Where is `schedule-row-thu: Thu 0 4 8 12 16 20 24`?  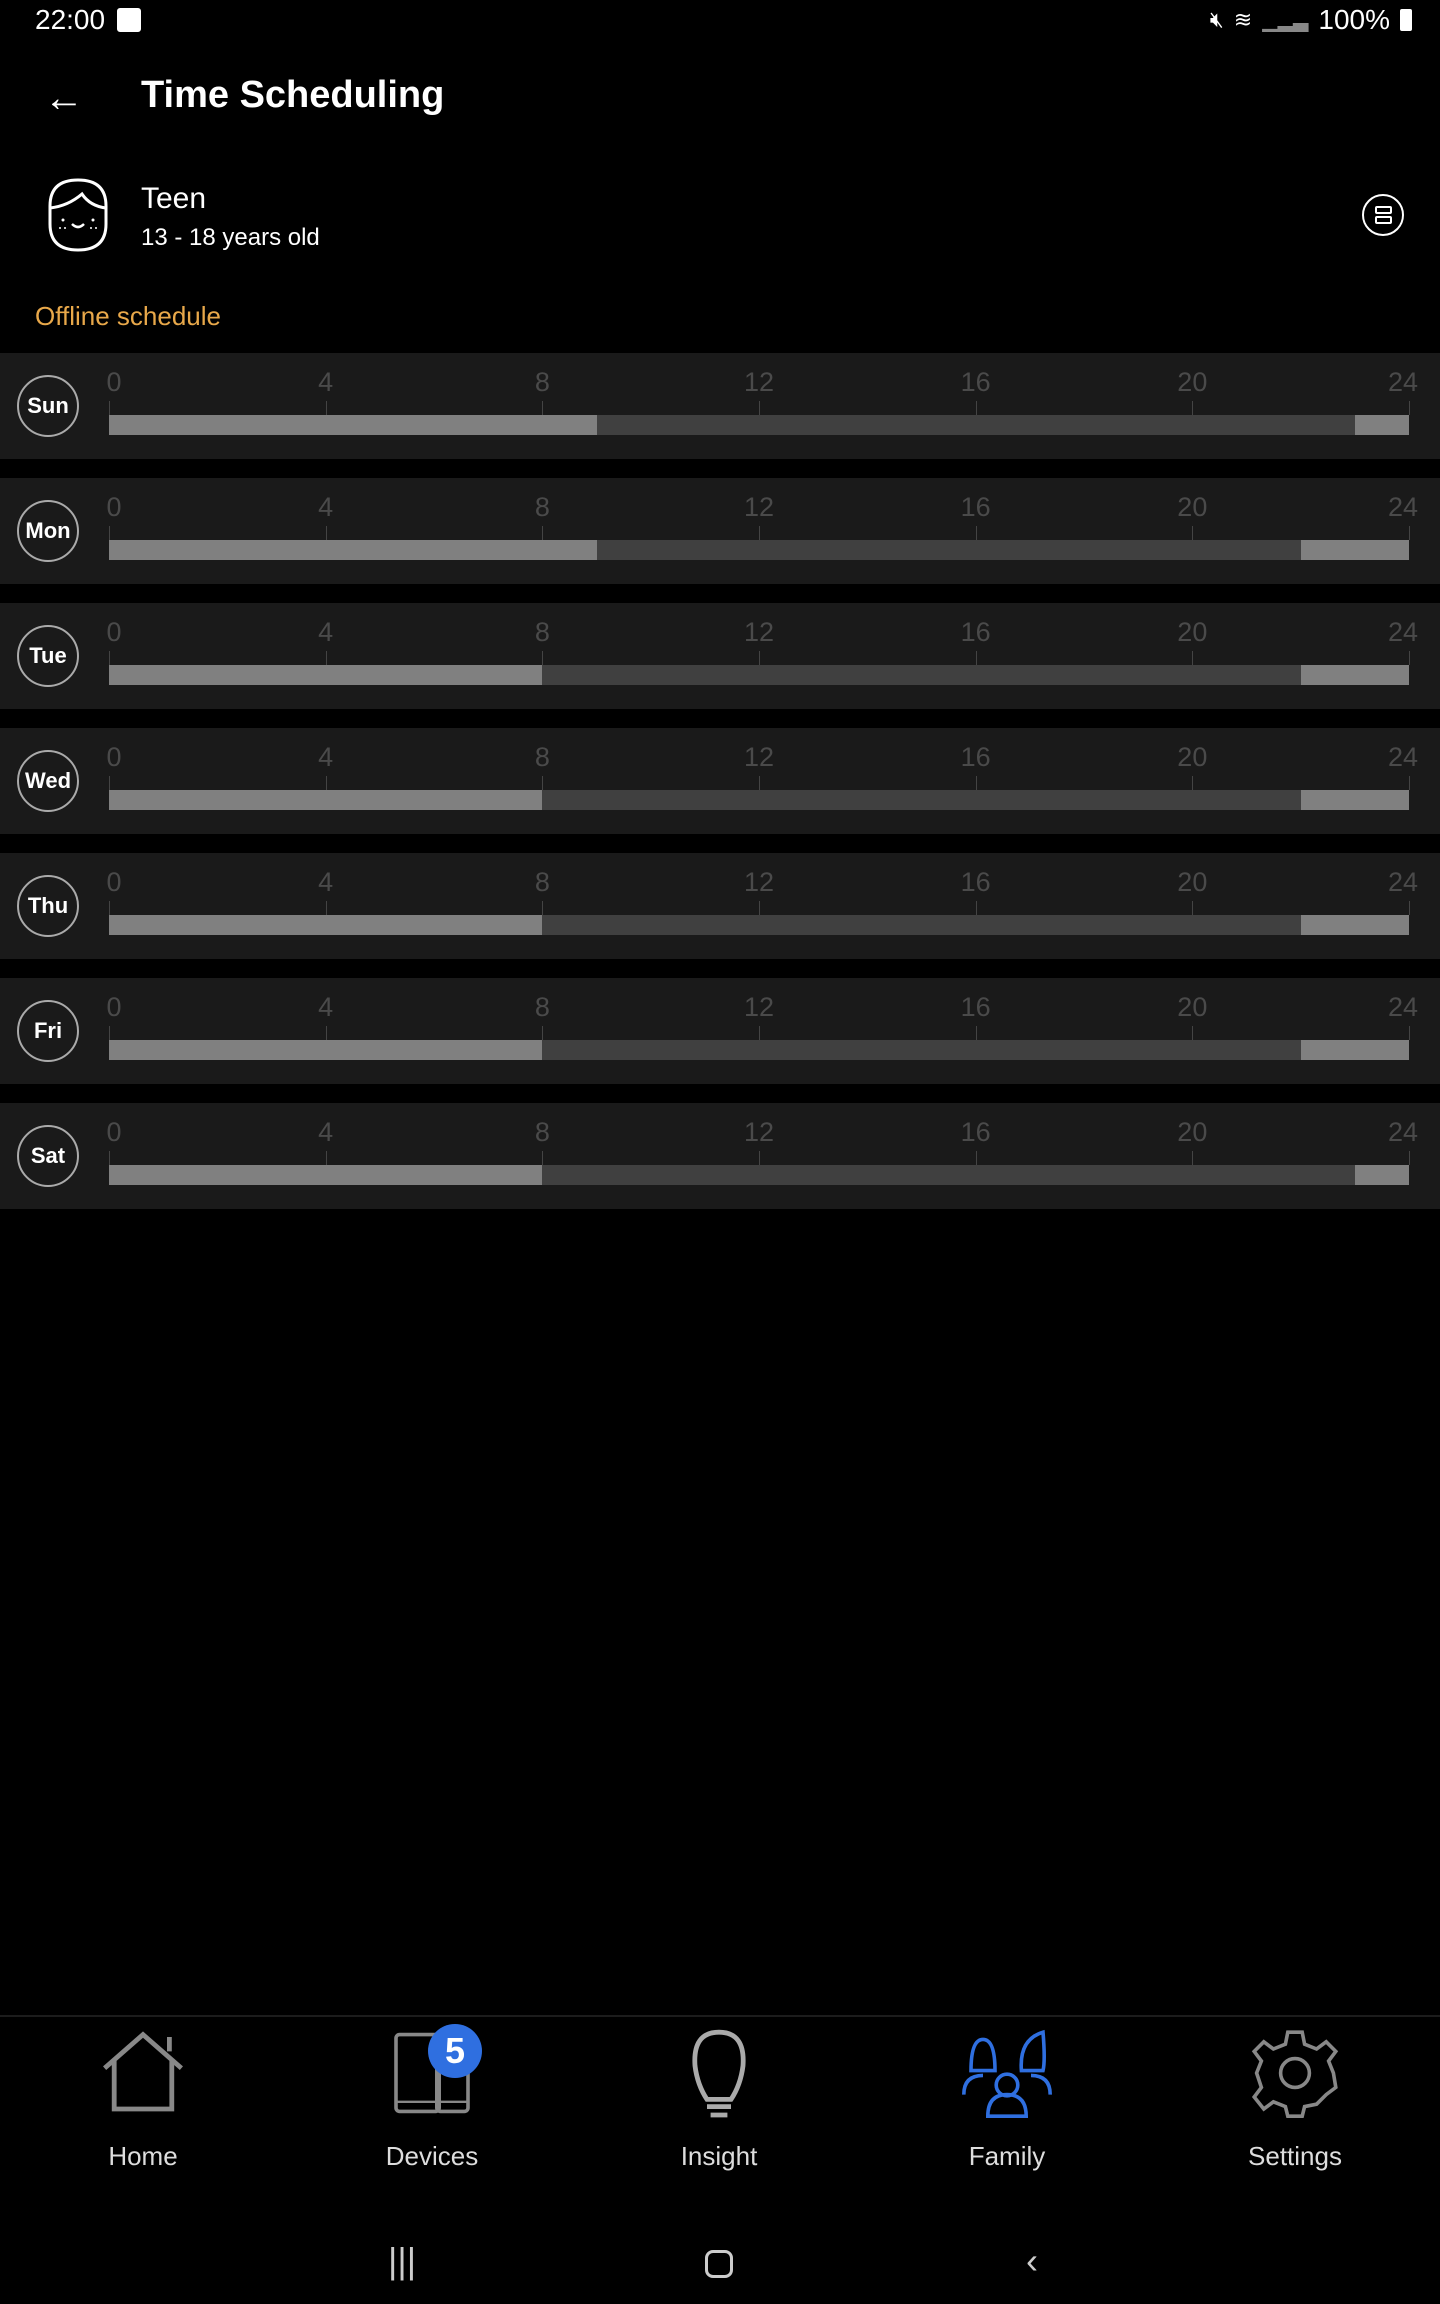 schedule-row-thu: Thu 0 4 8 12 16 20 24 is located at coordinates (720, 906).